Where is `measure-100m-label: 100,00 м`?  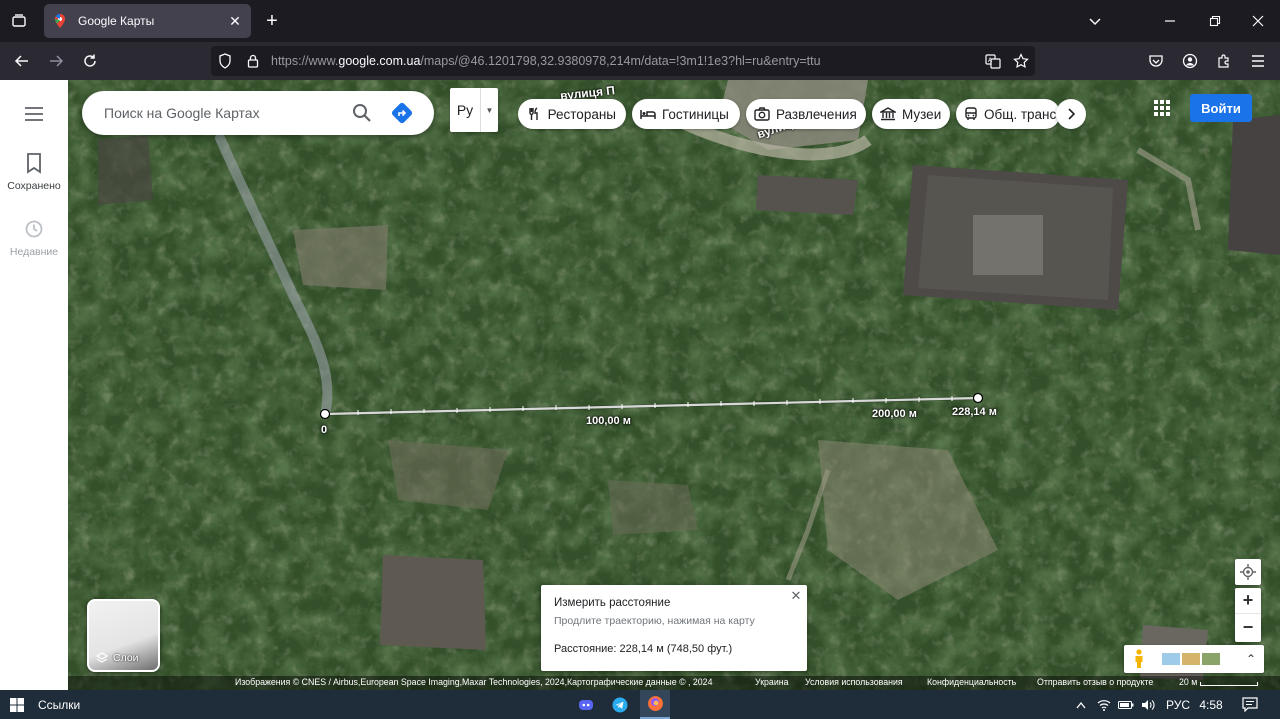
measure-100m-label: 100,00 м is located at coordinates (608, 421).